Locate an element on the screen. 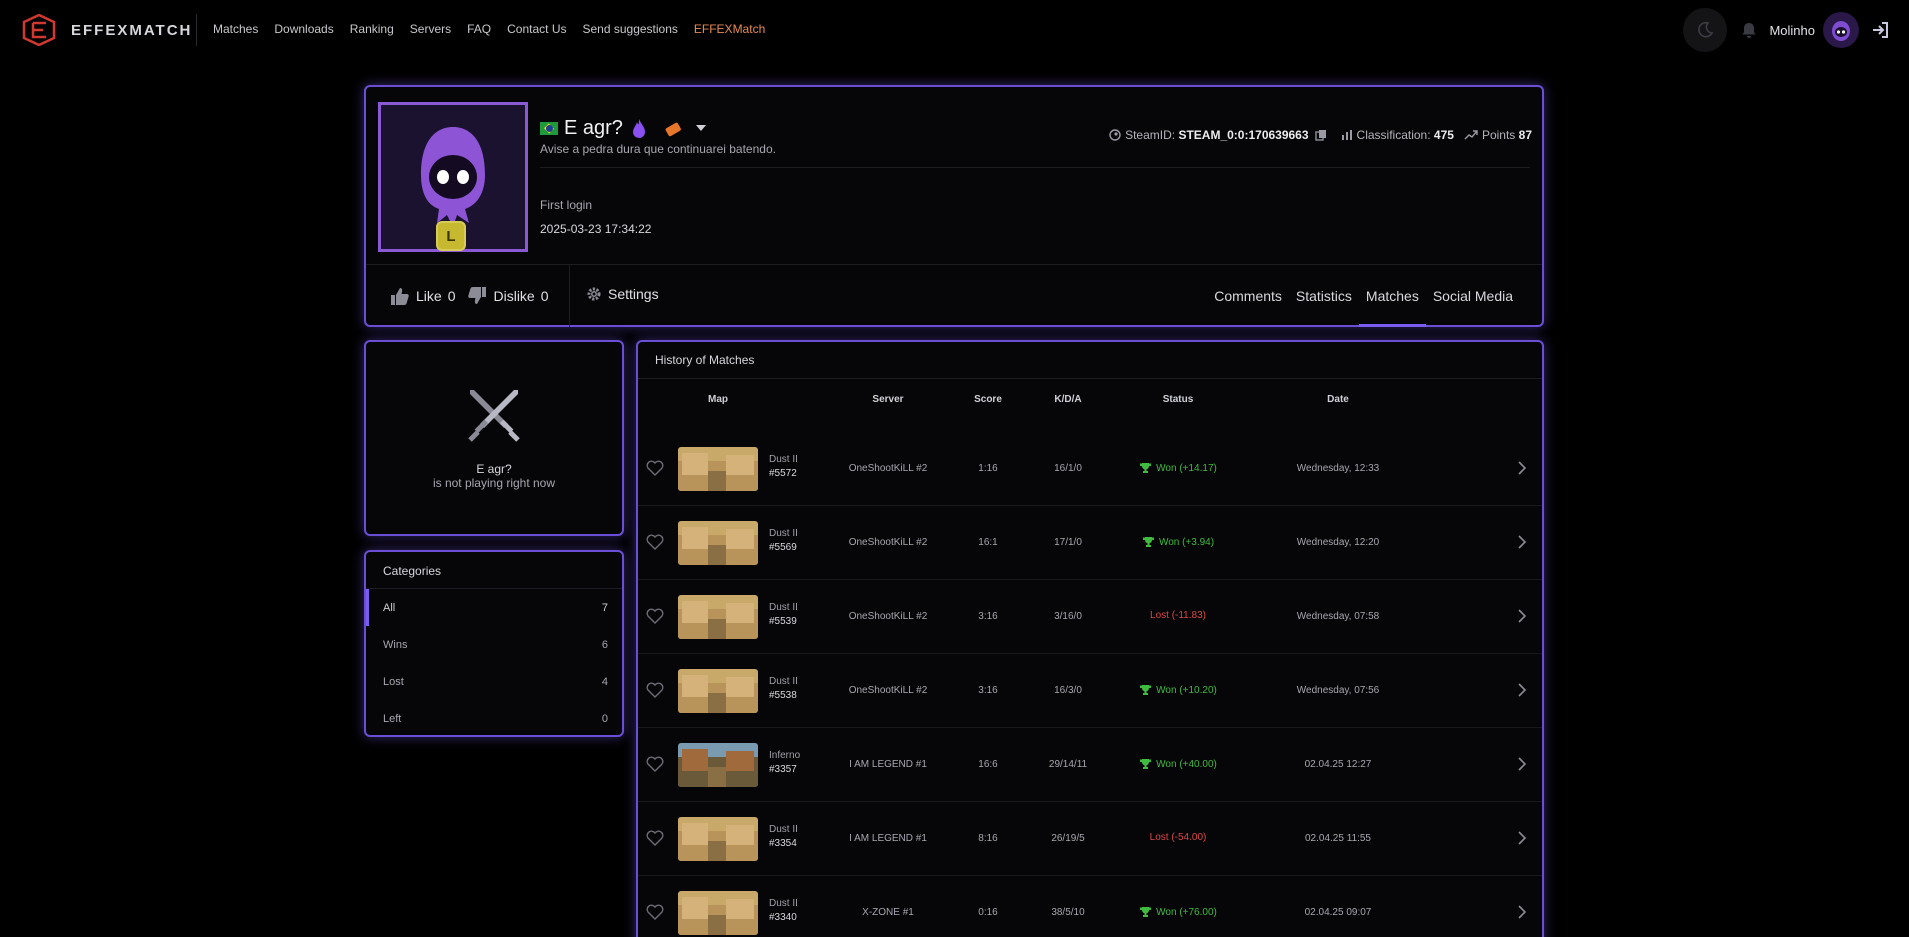 The width and height of the screenshot is (1909, 937). points-value: 87 is located at coordinates (1525, 135).